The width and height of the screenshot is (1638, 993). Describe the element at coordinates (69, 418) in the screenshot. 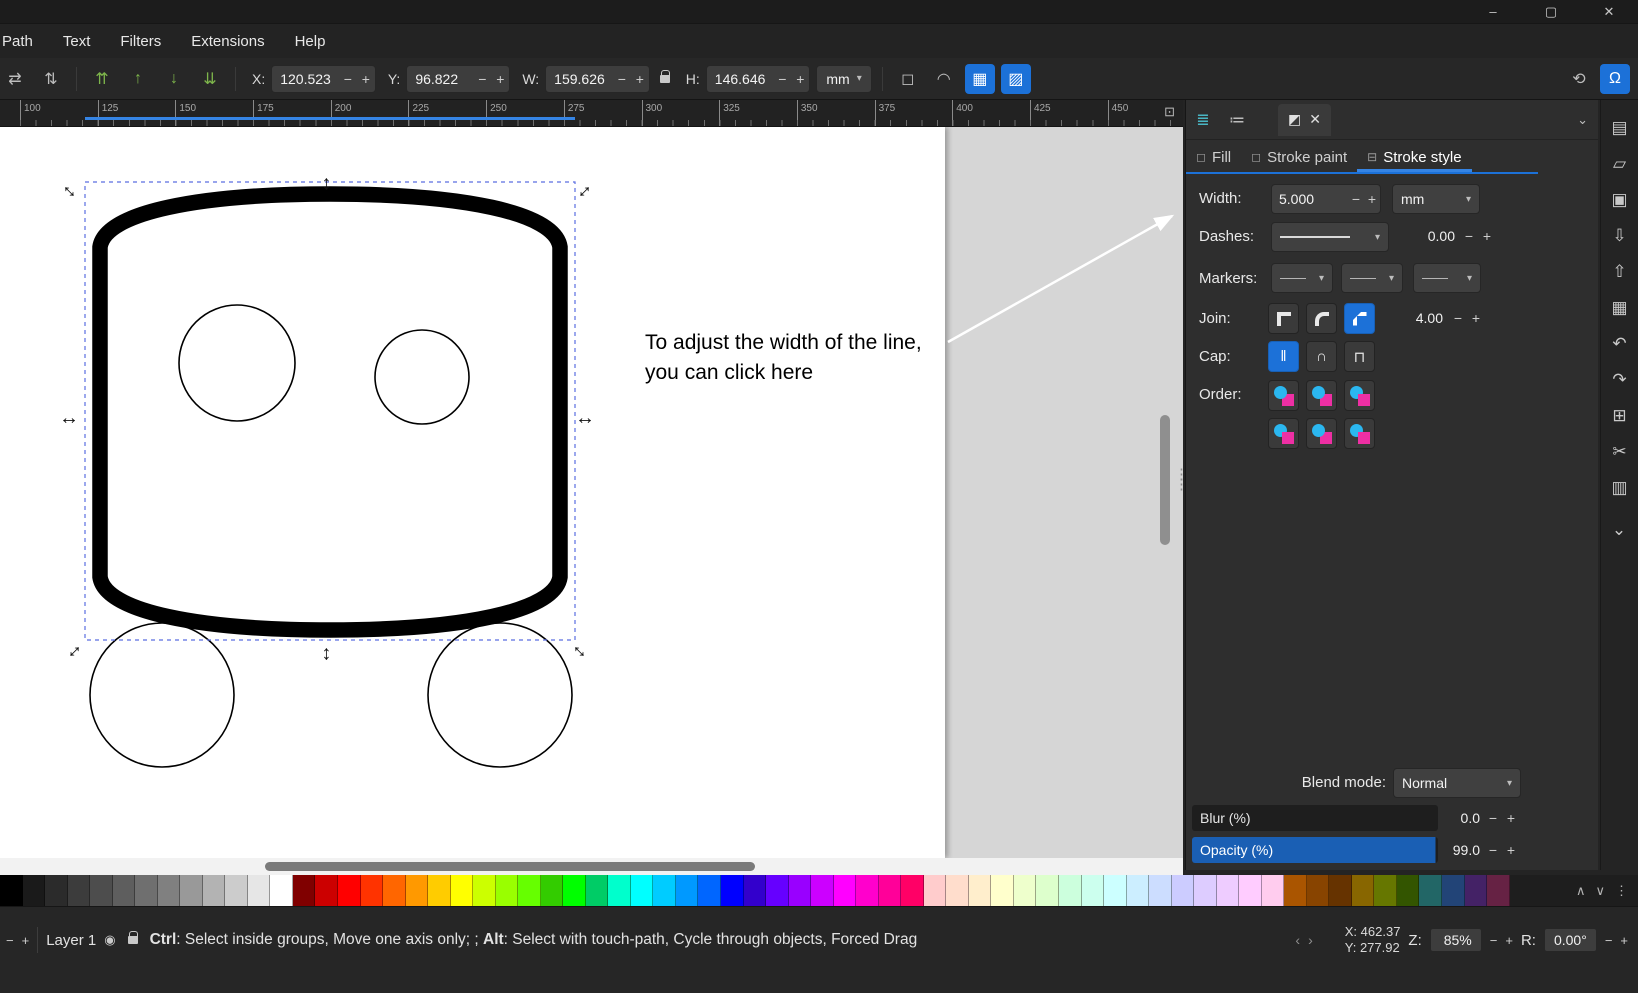

I see `scale-handle-left: ↔` at that location.